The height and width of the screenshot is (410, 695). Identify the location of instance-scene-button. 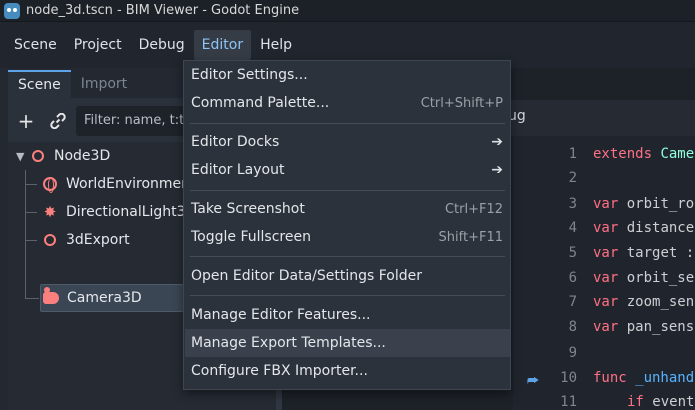
(58, 121).